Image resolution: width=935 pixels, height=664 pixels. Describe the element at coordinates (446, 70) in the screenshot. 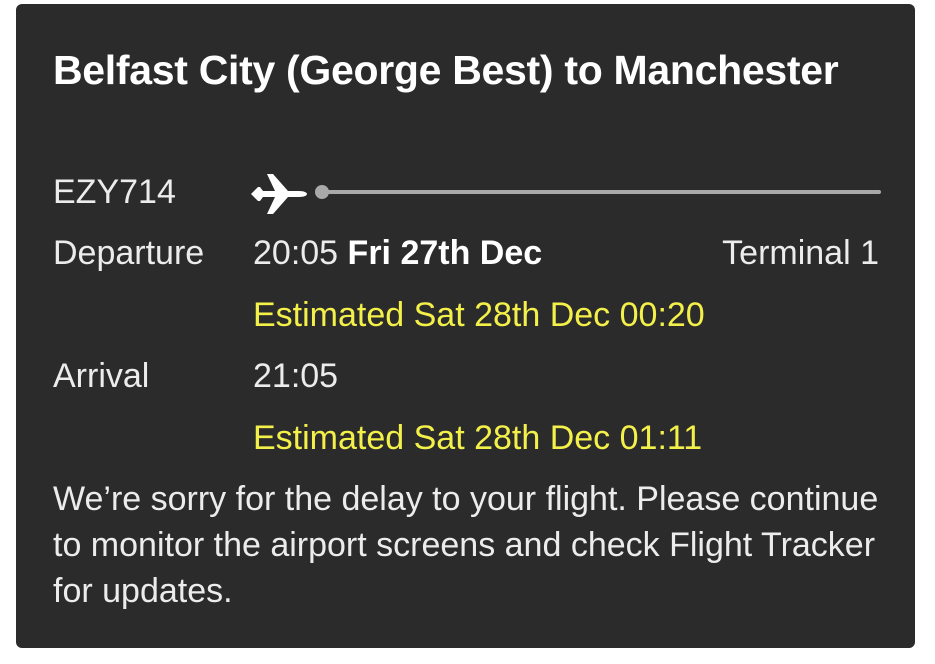

I see `route-title: Belfast City (George Best) to Manchester` at that location.